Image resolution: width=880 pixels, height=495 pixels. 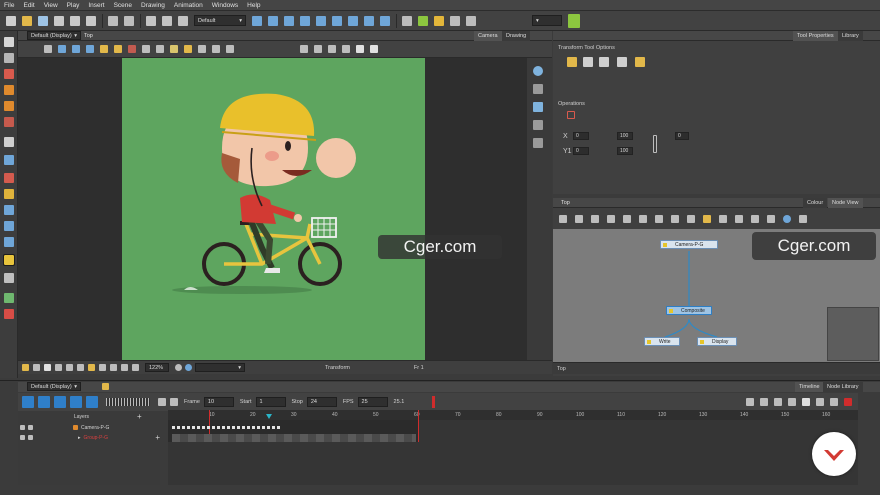 What do you see at coordinates (230, 49) in the screenshot?
I see `reset-view-icon` at bounding box center [230, 49].